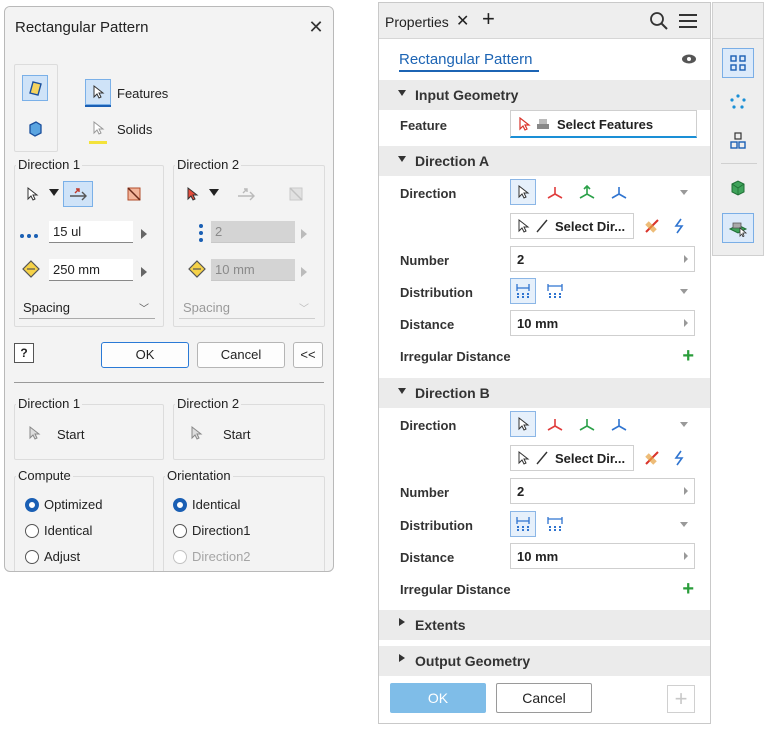 This screenshot has width=768, height=730. What do you see at coordinates (34, 433) in the screenshot?
I see `start1-select-button` at bounding box center [34, 433].